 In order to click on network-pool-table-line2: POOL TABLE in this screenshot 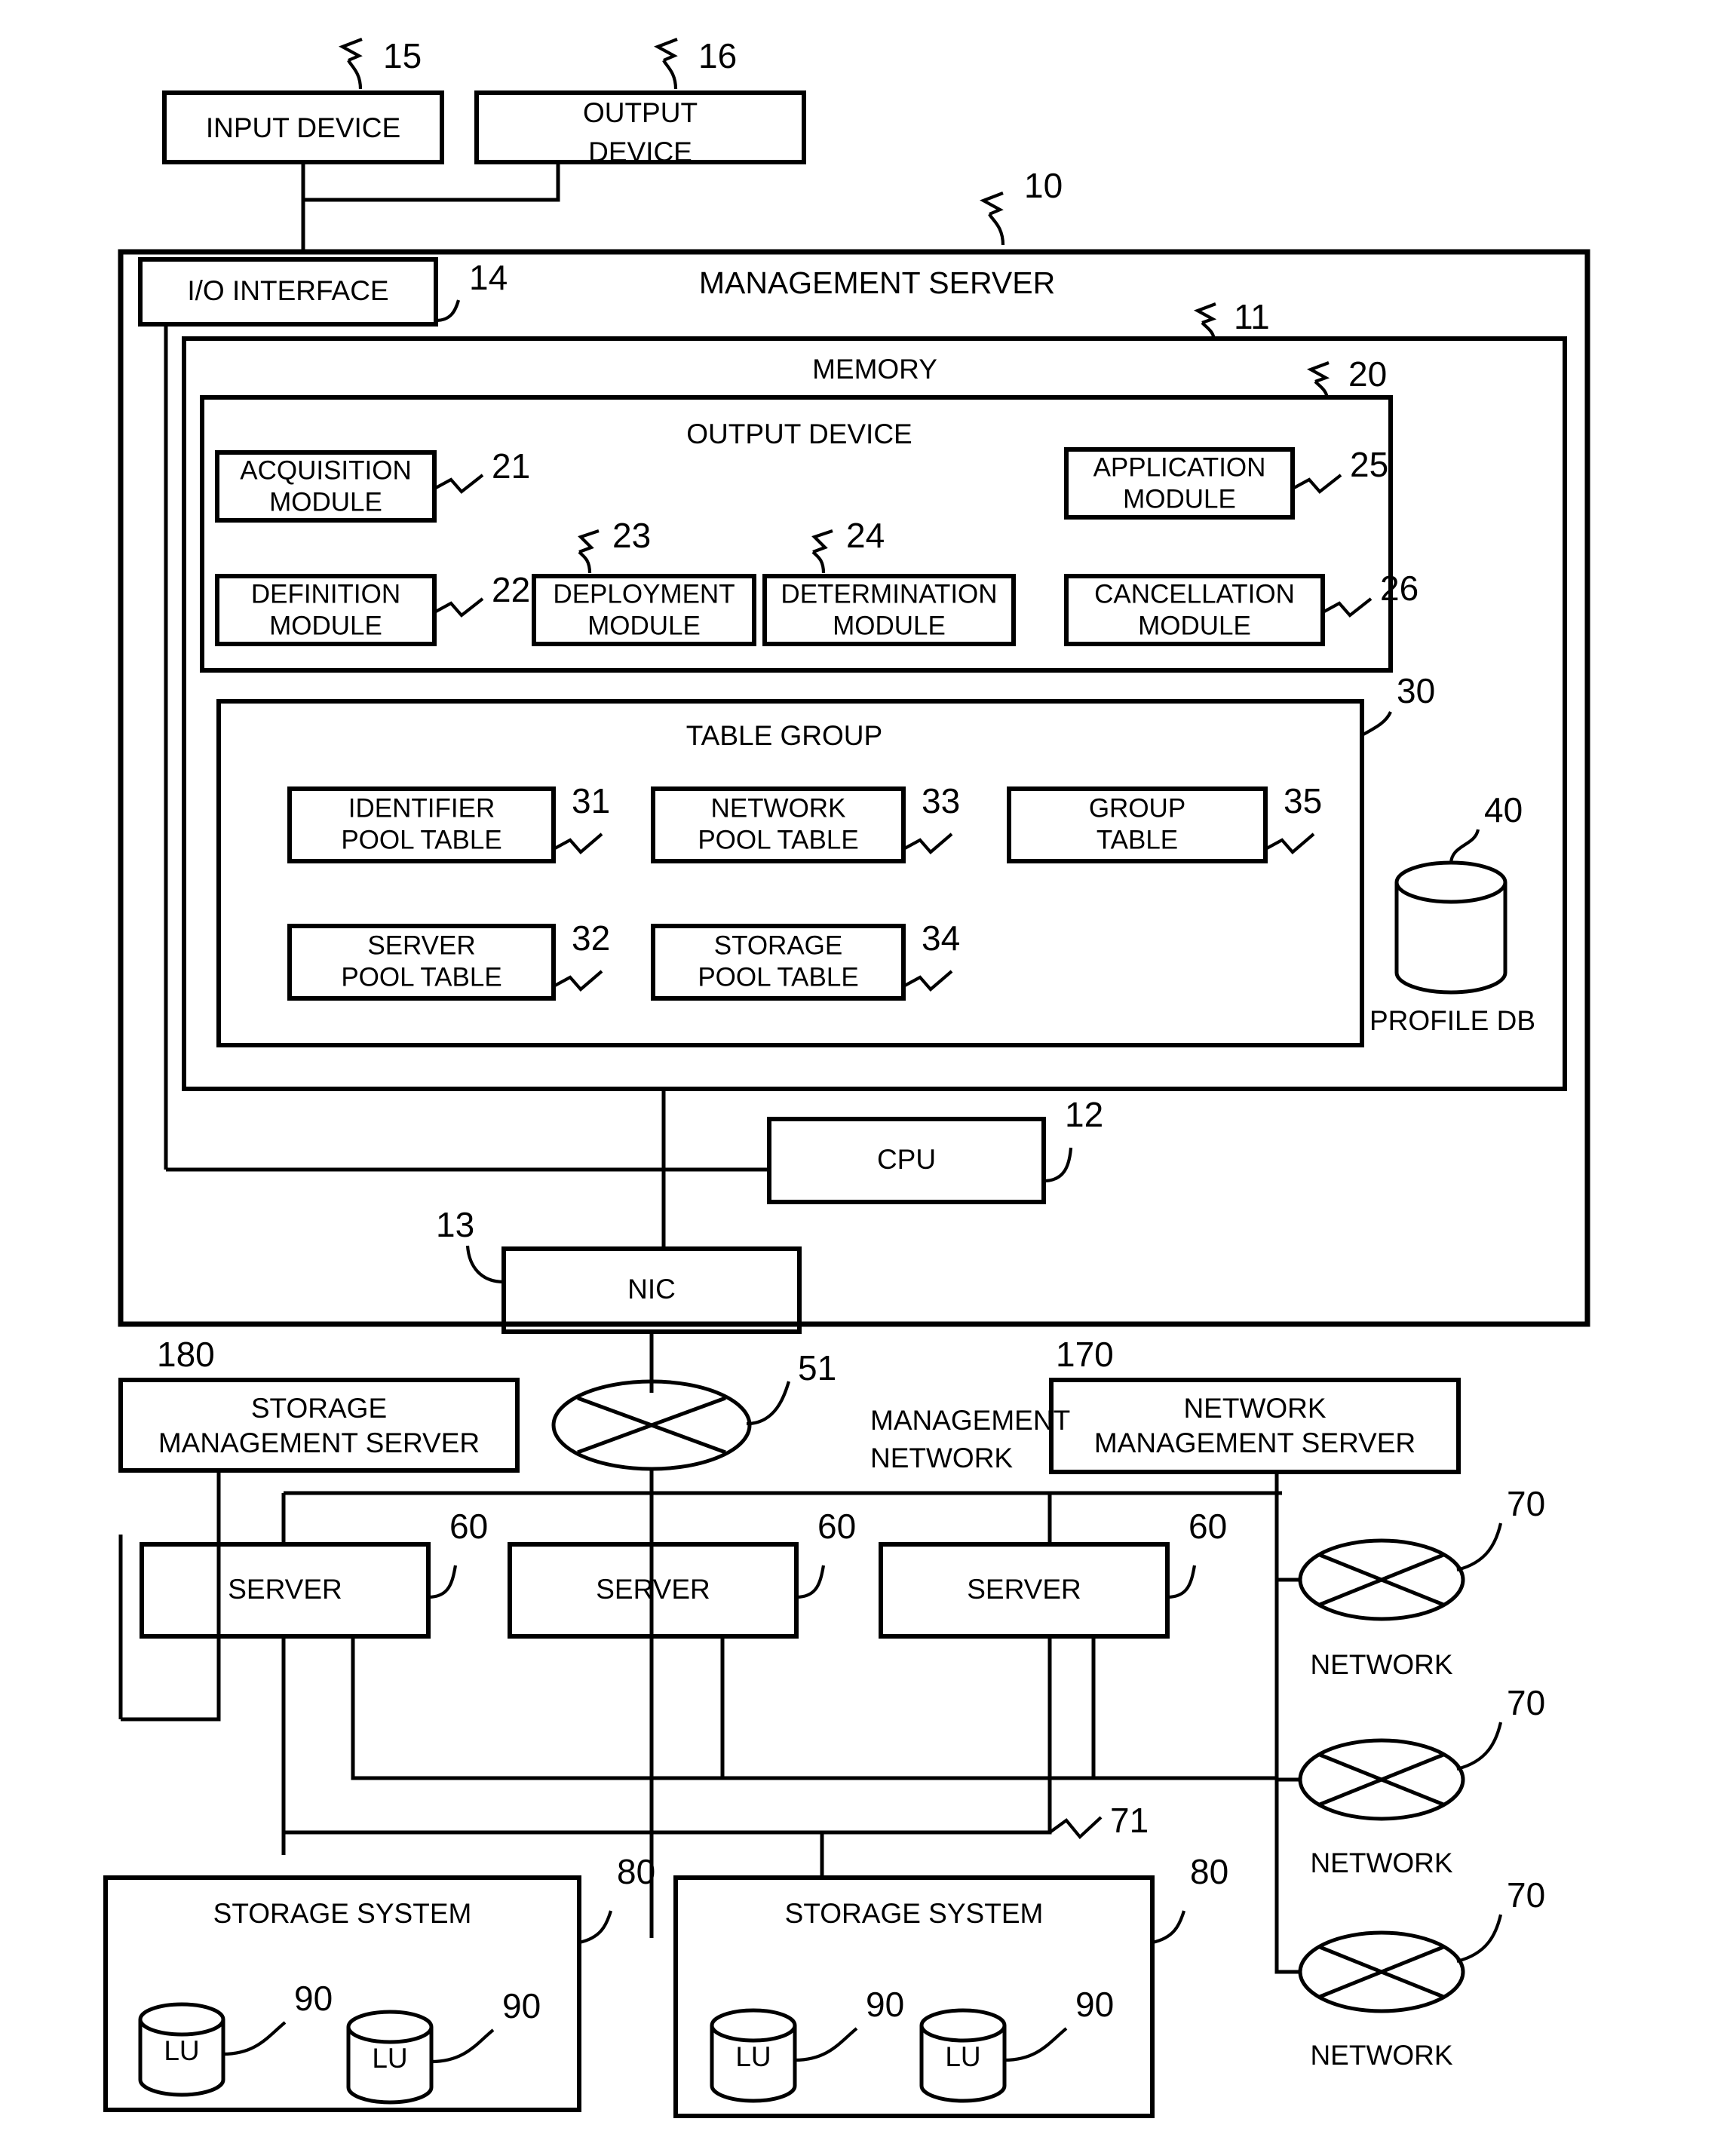, I will do `click(778, 839)`.